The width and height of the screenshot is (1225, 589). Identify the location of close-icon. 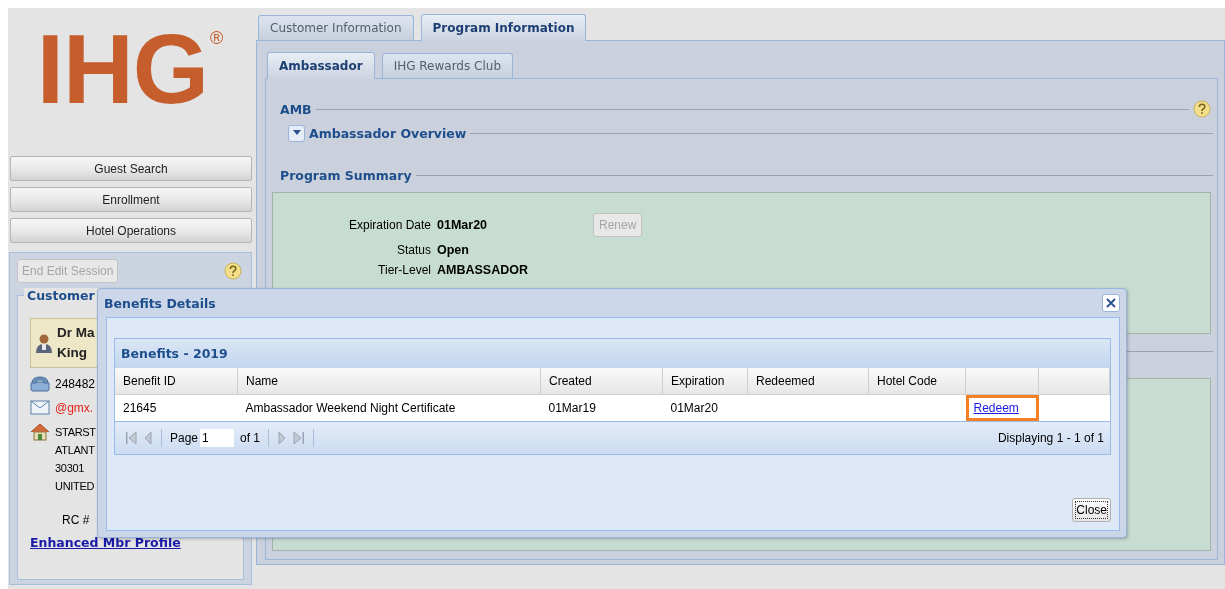
(1111, 303).